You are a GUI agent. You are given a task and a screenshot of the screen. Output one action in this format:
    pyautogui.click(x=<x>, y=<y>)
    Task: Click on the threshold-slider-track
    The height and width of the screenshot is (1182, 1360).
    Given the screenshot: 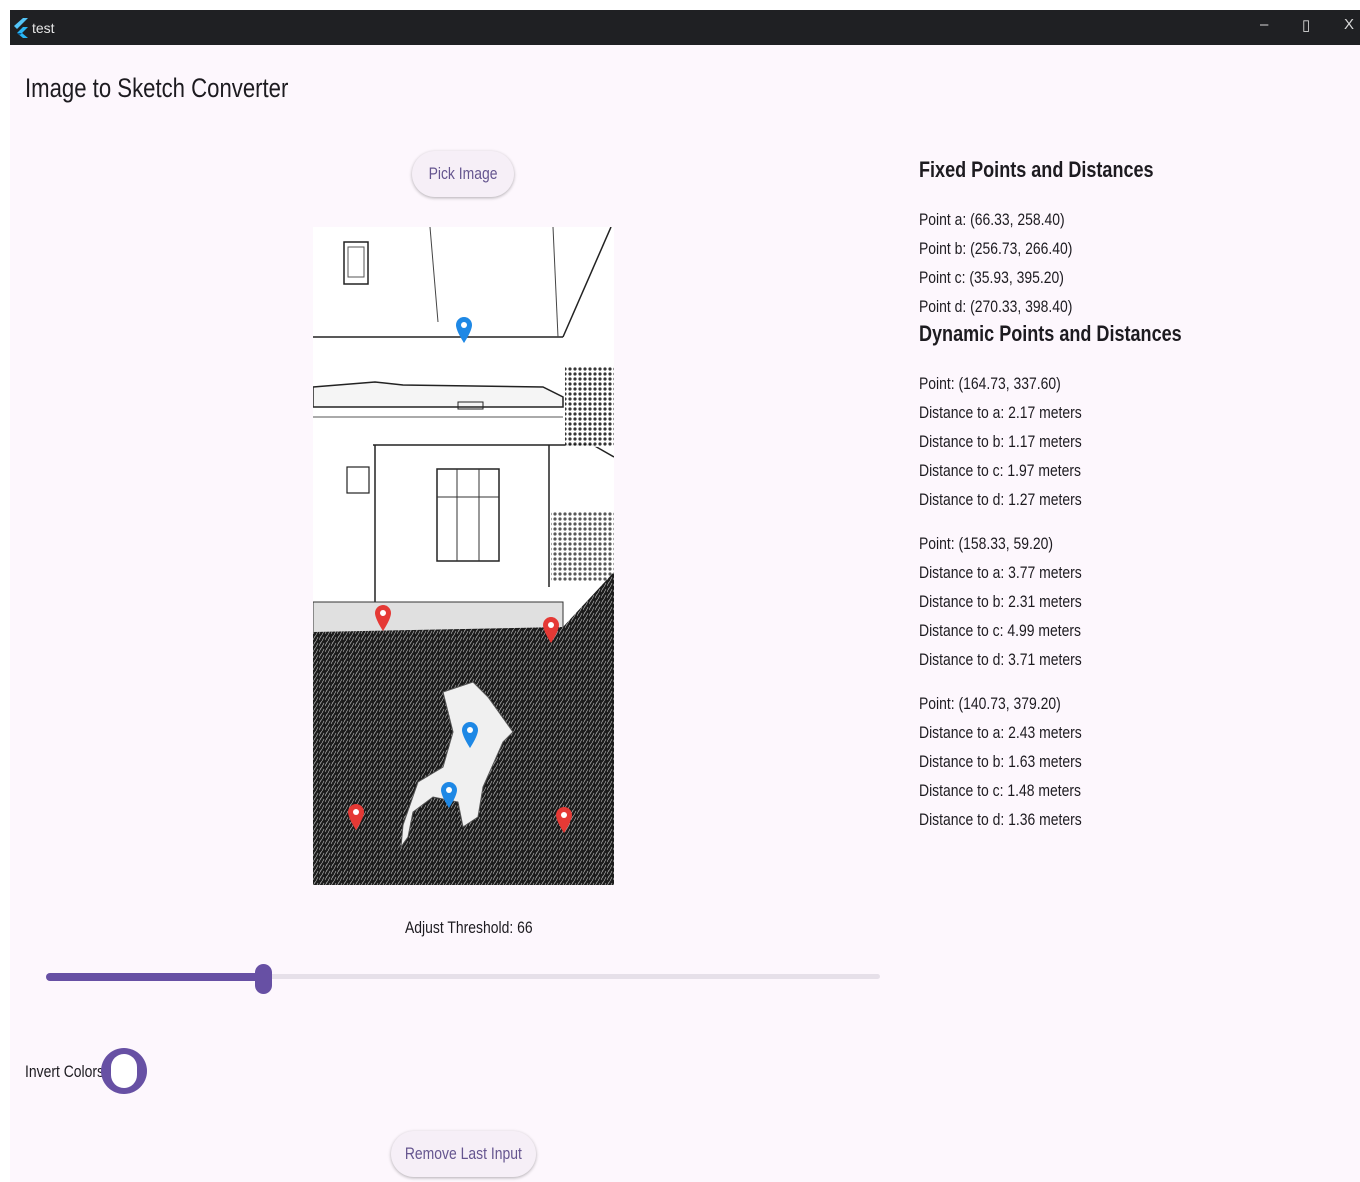 What is the action you would take?
    pyautogui.click(x=571, y=976)
    